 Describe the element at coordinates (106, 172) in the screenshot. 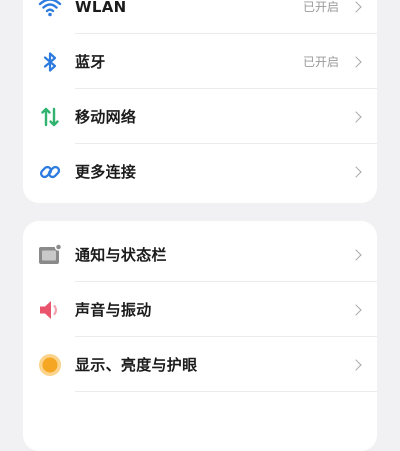

I see `settings-row-label: 更多连接` at that location.